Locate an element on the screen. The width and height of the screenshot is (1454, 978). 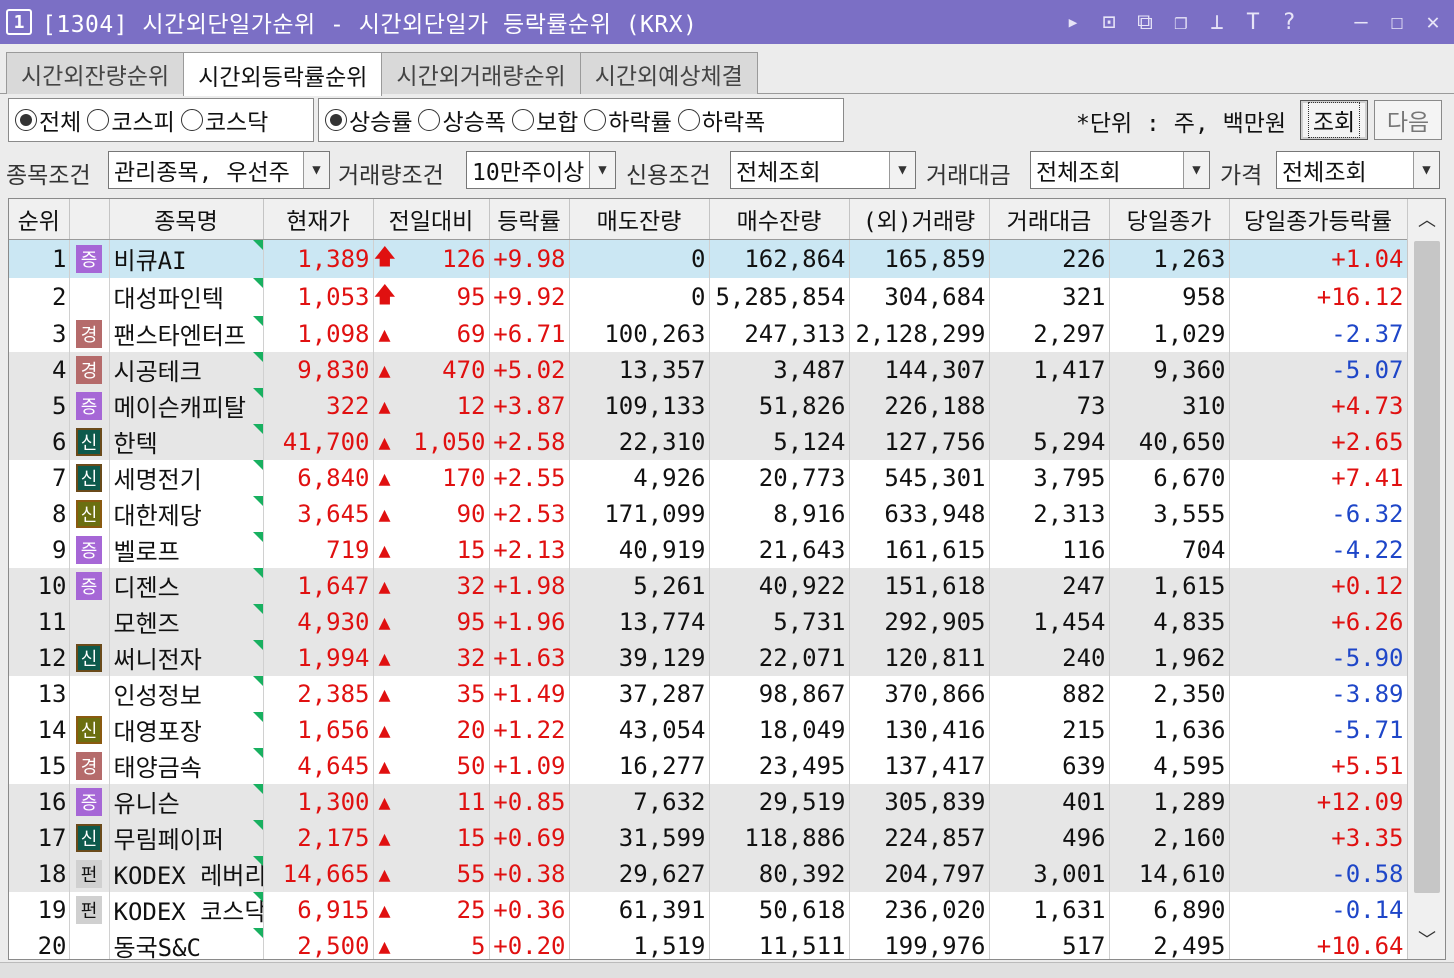
close-icon: ✕ is located at coordinates (1433, 22).